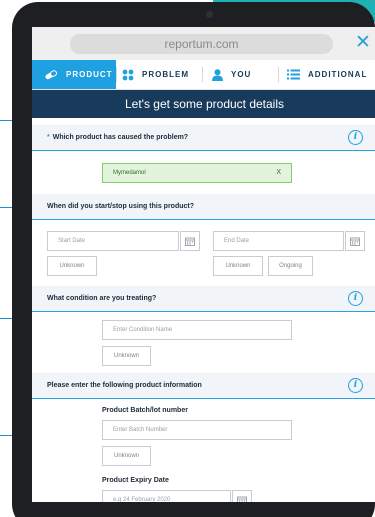 The width and height of the screenshot is (375, 517). I want to click on page-title: Let's get some product details, so click(203, 104).